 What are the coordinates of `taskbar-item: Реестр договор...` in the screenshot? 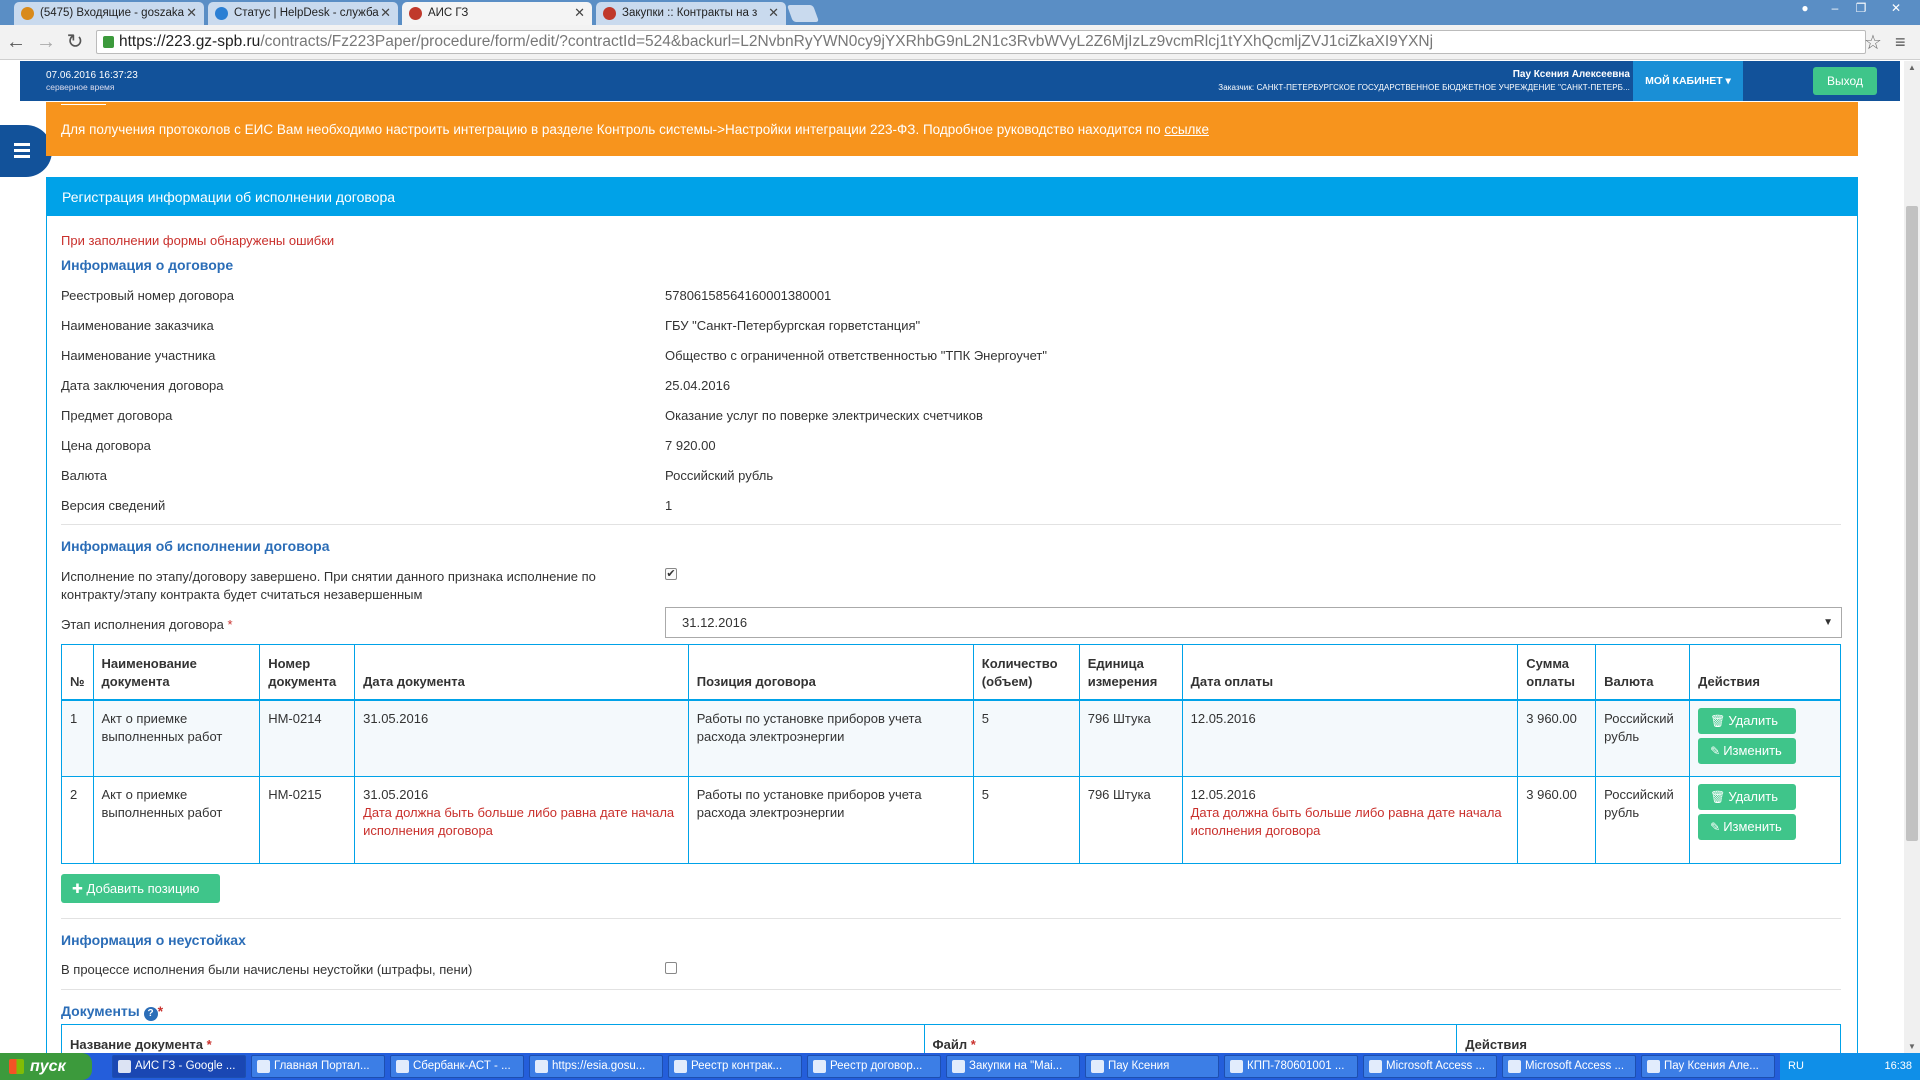 It's located at (874, 1066).